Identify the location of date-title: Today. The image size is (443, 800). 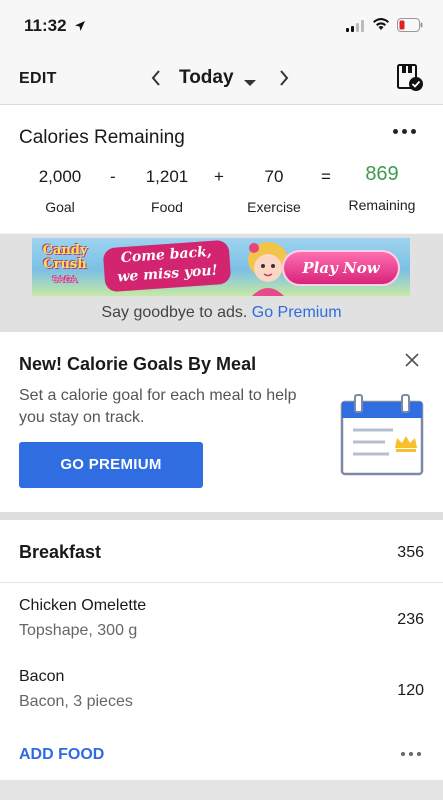
(206, 78).